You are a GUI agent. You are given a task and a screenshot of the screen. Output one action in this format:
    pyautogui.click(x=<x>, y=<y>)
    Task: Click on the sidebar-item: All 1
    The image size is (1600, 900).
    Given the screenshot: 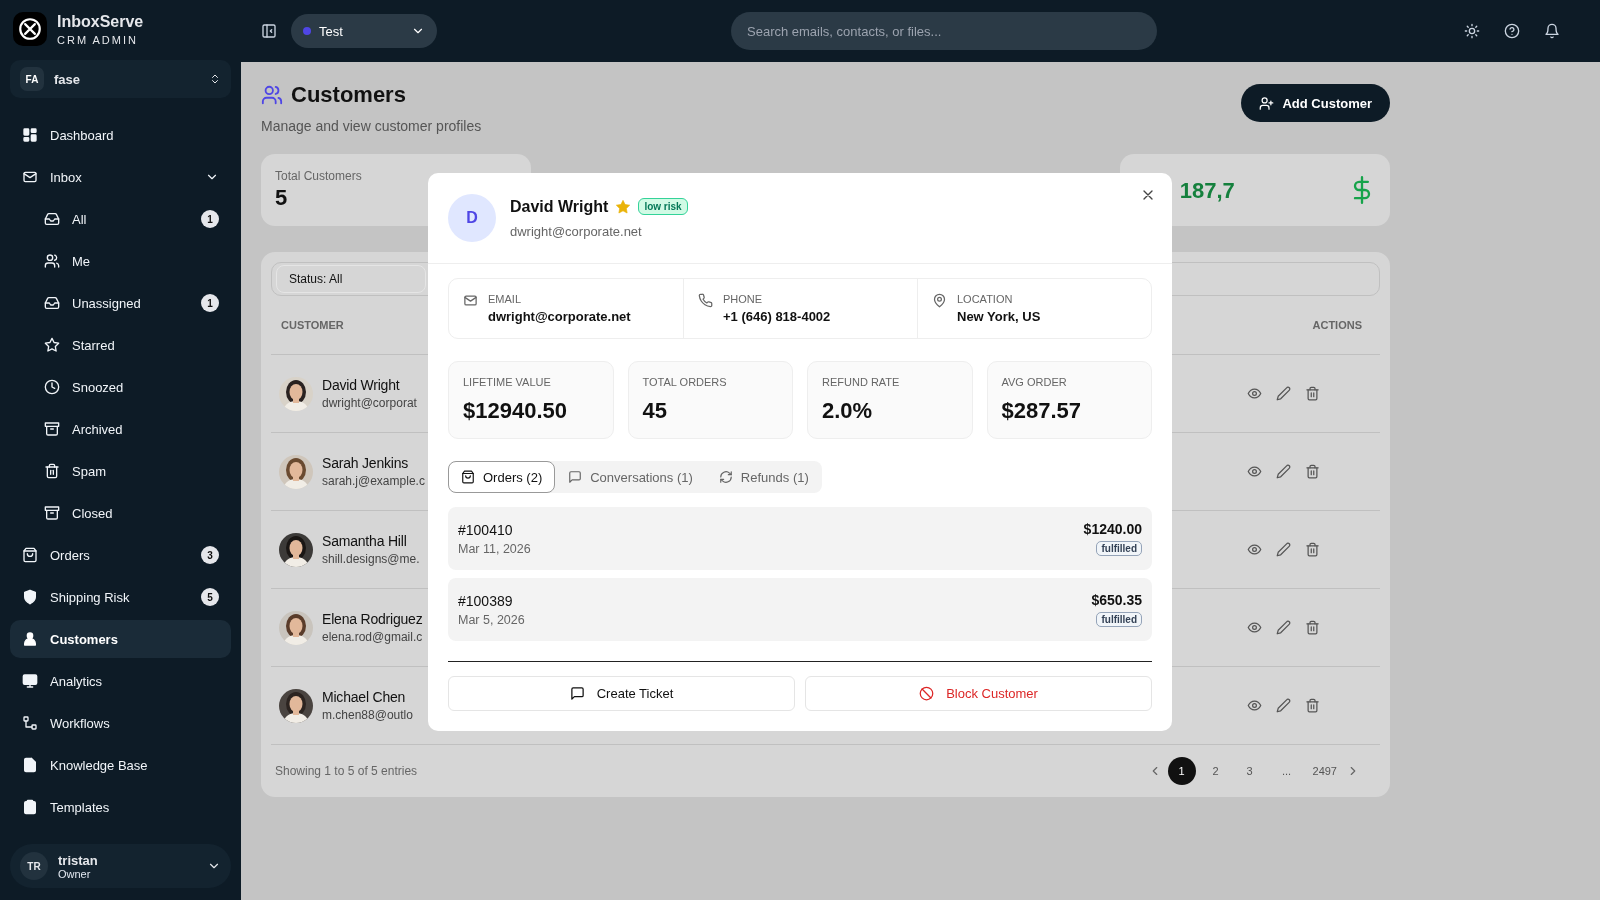 What is the action you would take?
    pyautogui.click(x=120, y=219)
    